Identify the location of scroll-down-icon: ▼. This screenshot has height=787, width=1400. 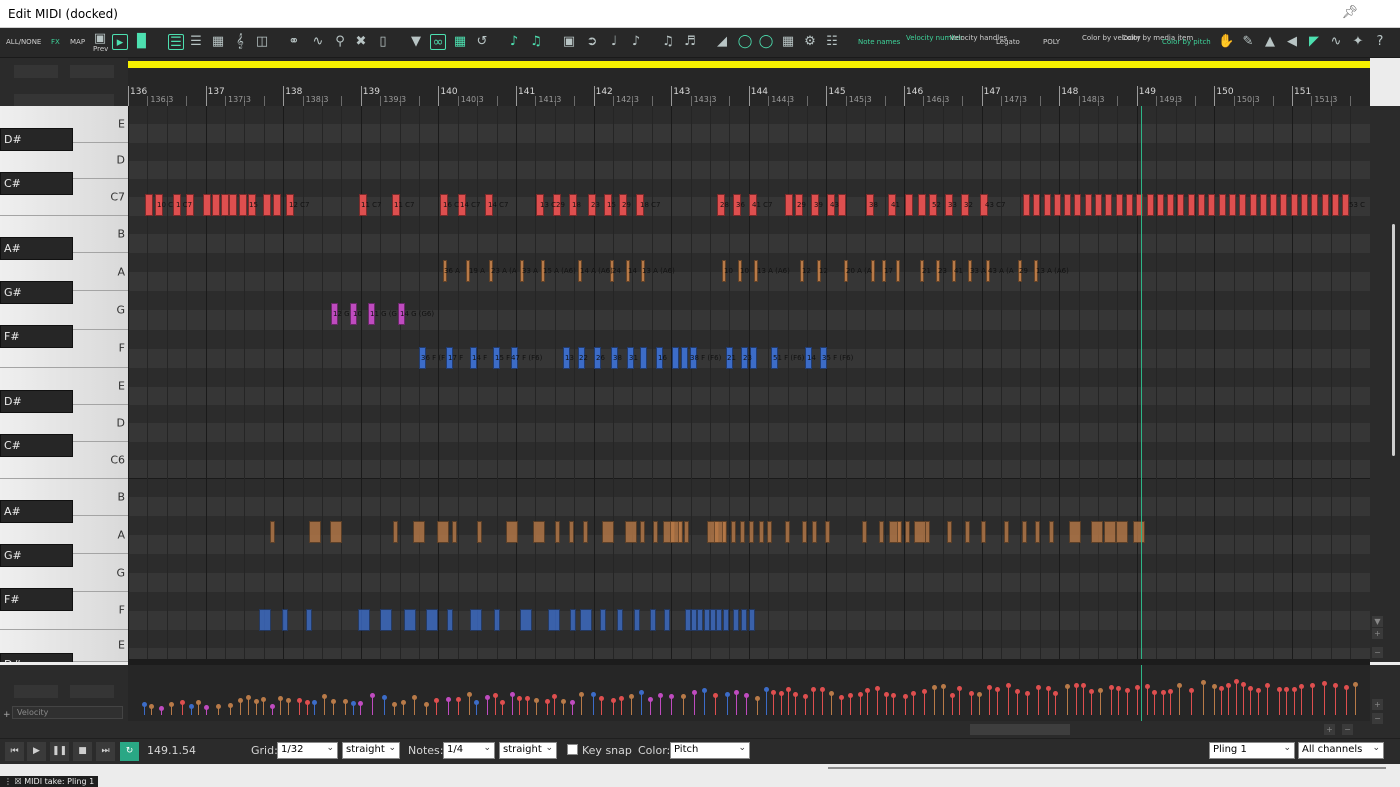
(1377, 621).